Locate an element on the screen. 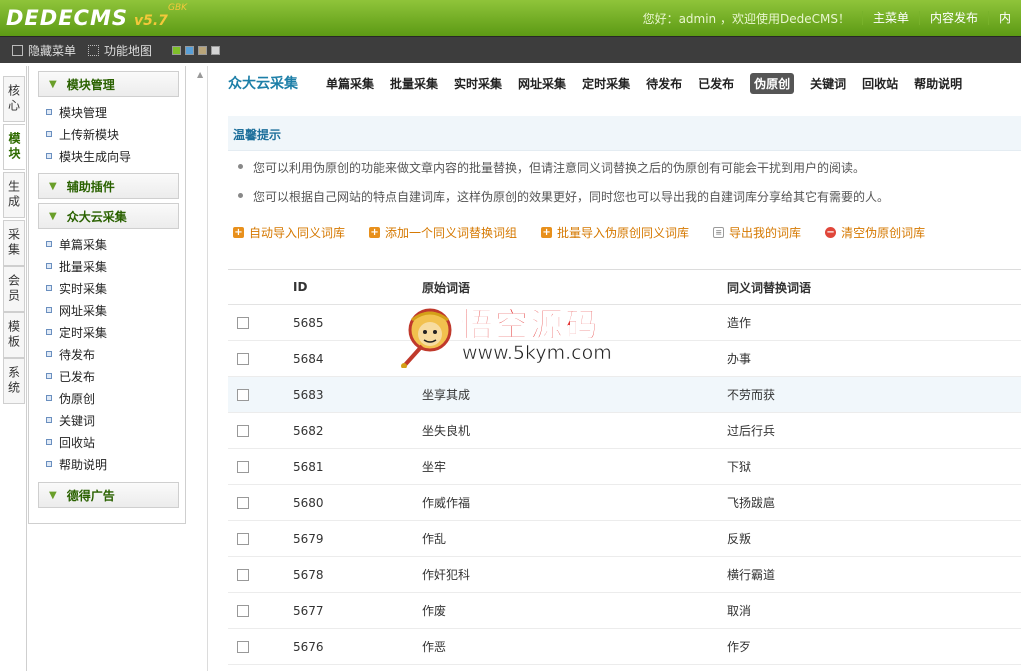  menu-group-title: 辅助插件 is located at coordinates (90, 186).